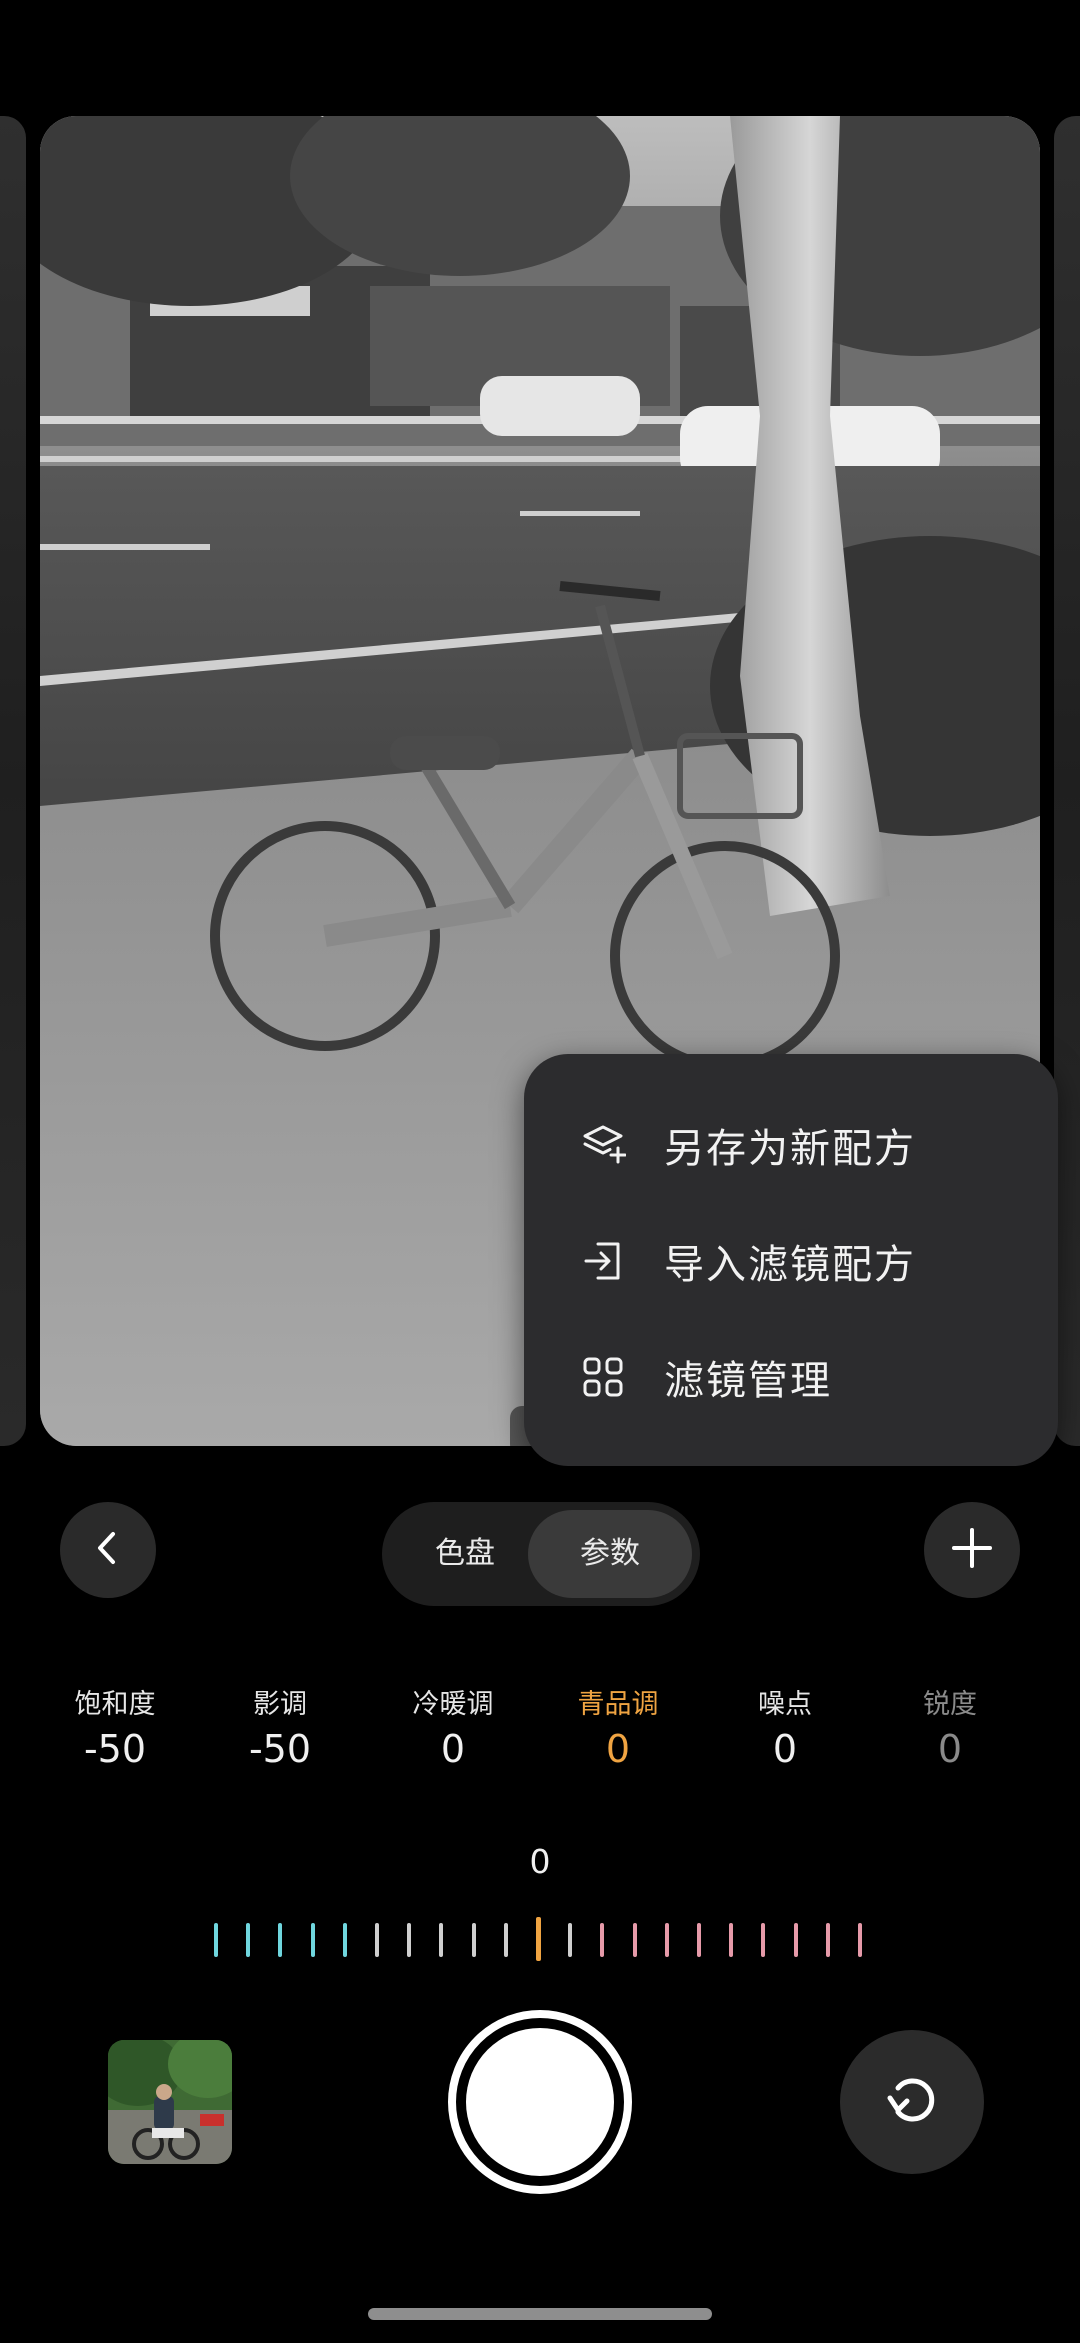 The width and height of the screenshot is (1080, 2343). Describe the element at coordinates (280, 1726) in the screenshot. I see `param-tone: 影调 -50` at that location.